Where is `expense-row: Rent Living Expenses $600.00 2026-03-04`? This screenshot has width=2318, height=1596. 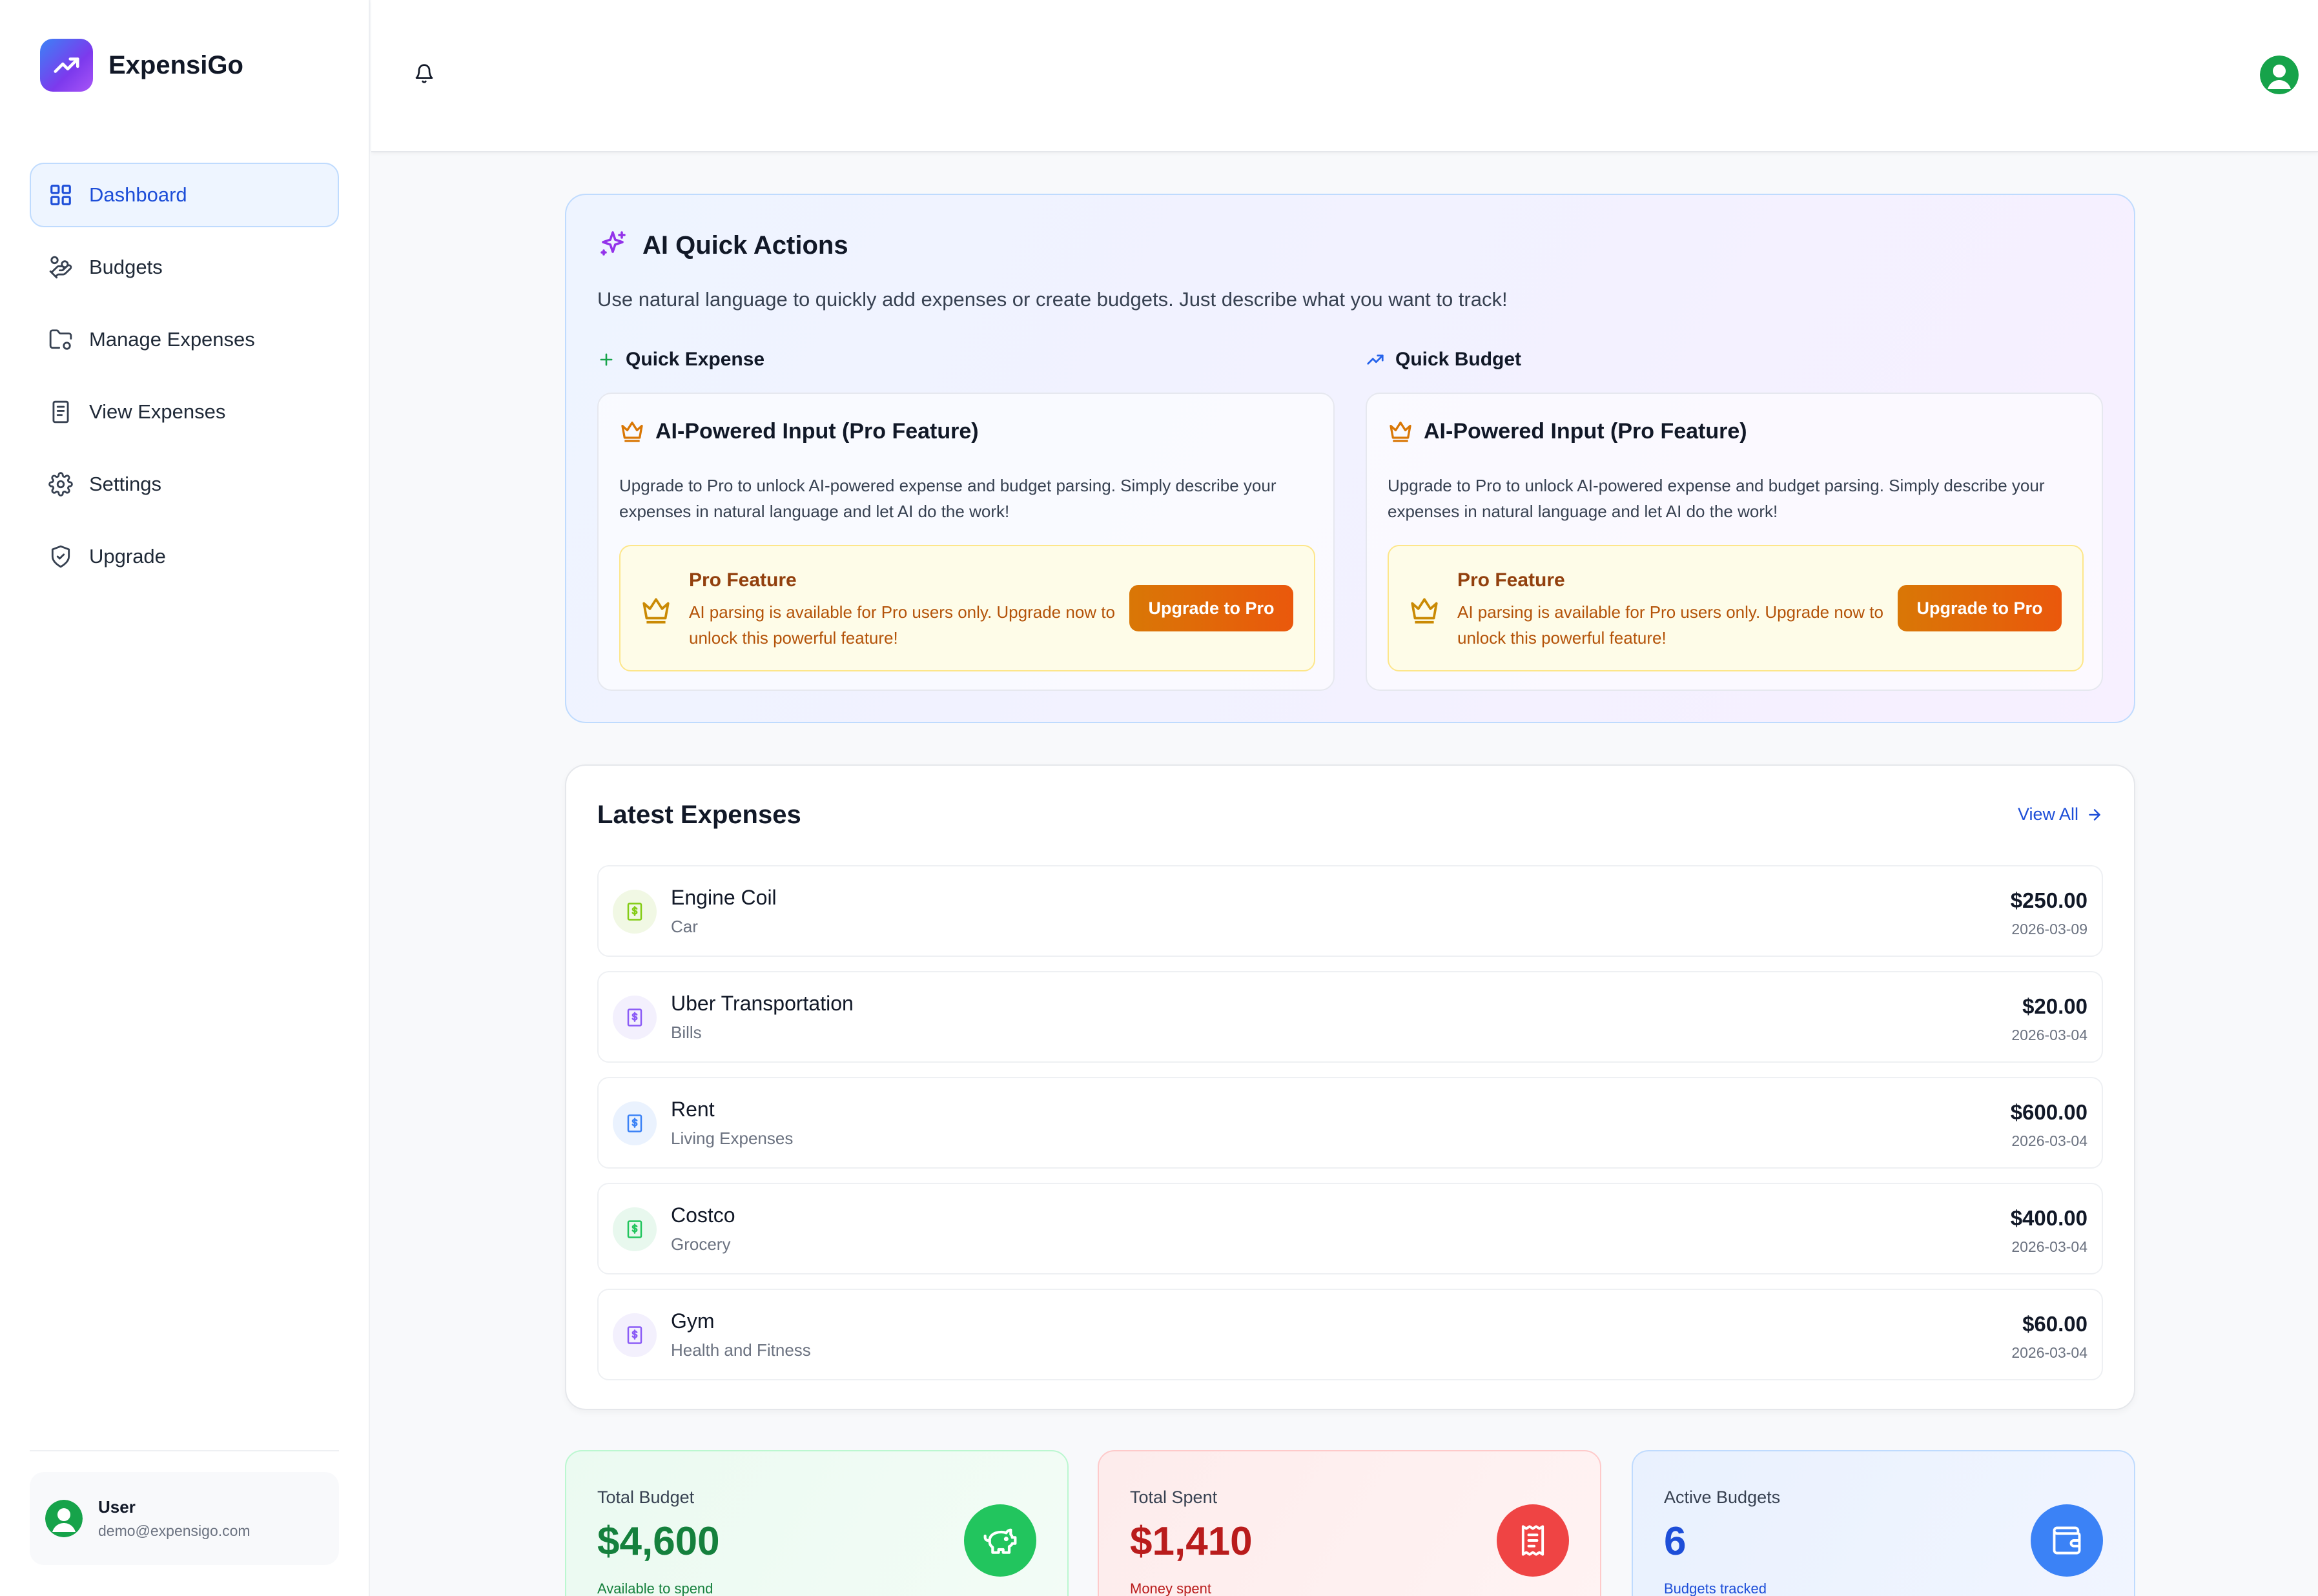 expense-row: Rent Living Expenses $600.00 2026-03-04 is located at coordinates (1350, 1123).